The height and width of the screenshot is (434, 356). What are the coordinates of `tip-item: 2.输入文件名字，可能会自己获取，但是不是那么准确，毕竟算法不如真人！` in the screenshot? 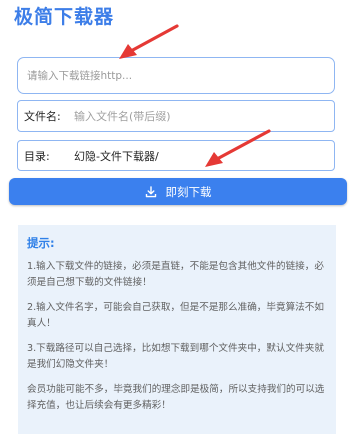 It's located at (175, 315).